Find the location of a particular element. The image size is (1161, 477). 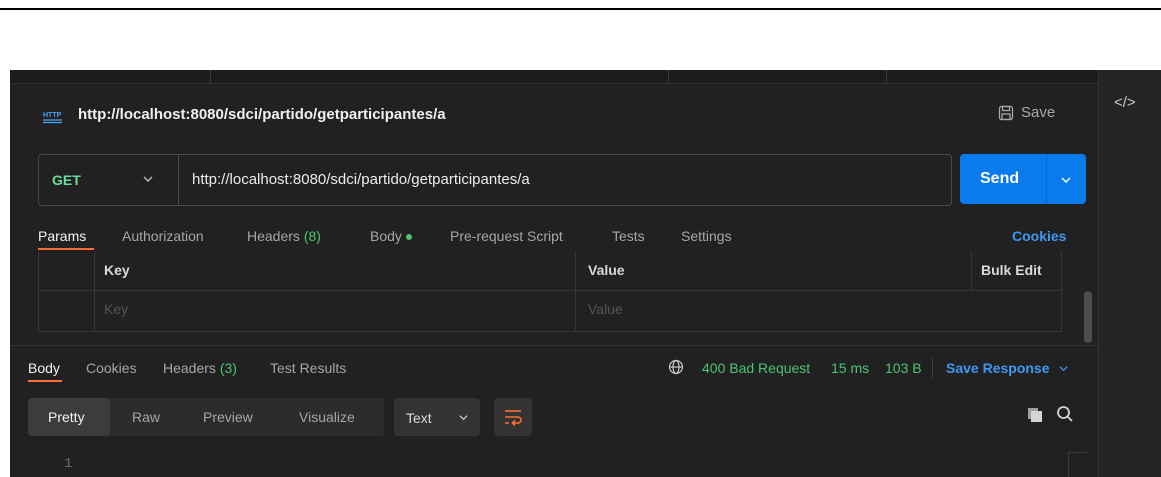

response-time: 15 ms is located at coordinates (850, 368).